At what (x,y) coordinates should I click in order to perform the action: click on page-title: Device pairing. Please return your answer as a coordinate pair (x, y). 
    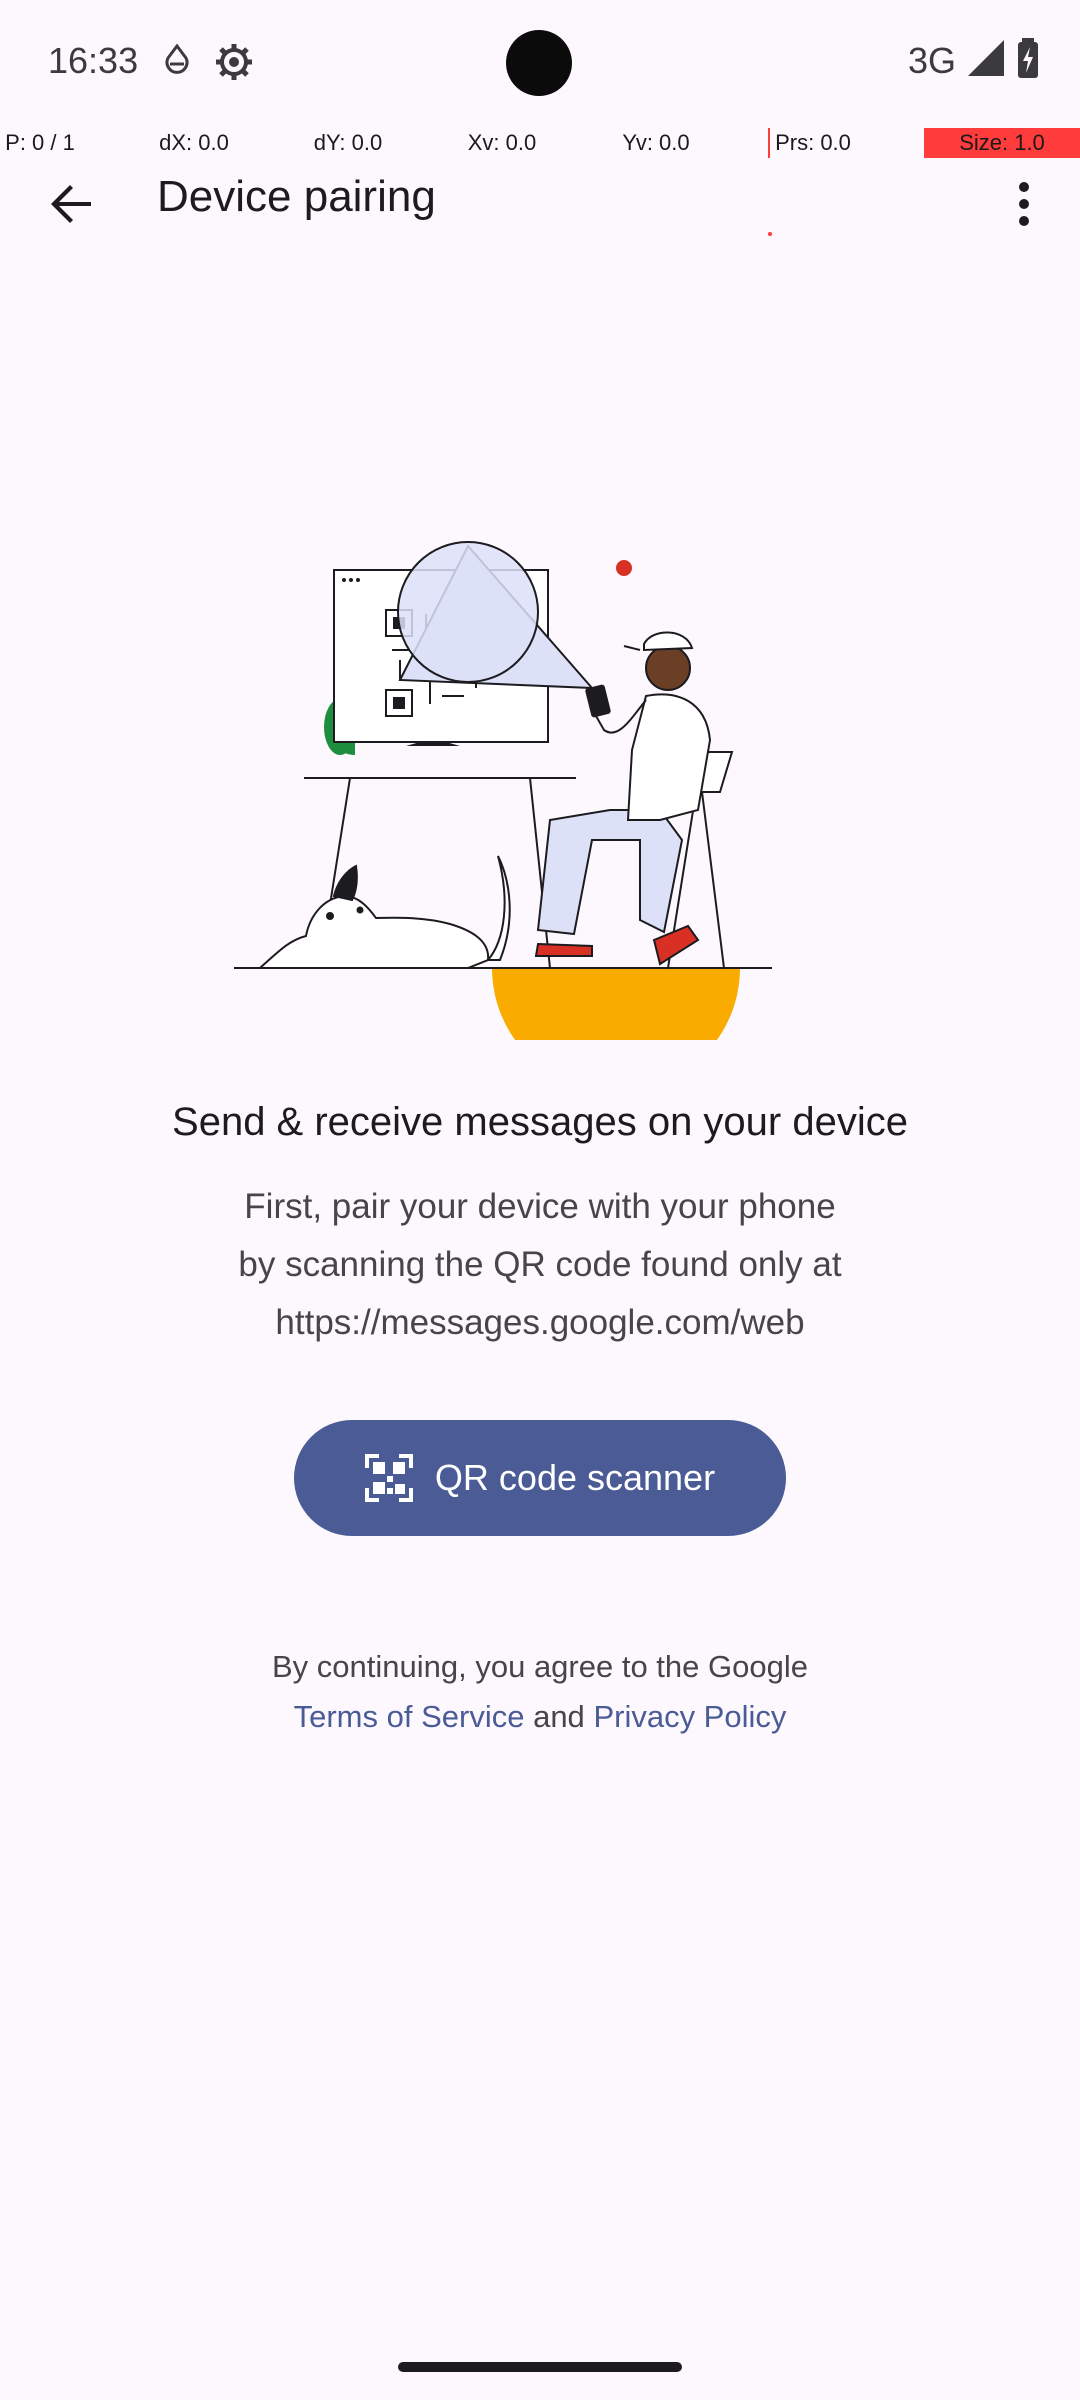
    Looking at the image, I should click on (296, 196).